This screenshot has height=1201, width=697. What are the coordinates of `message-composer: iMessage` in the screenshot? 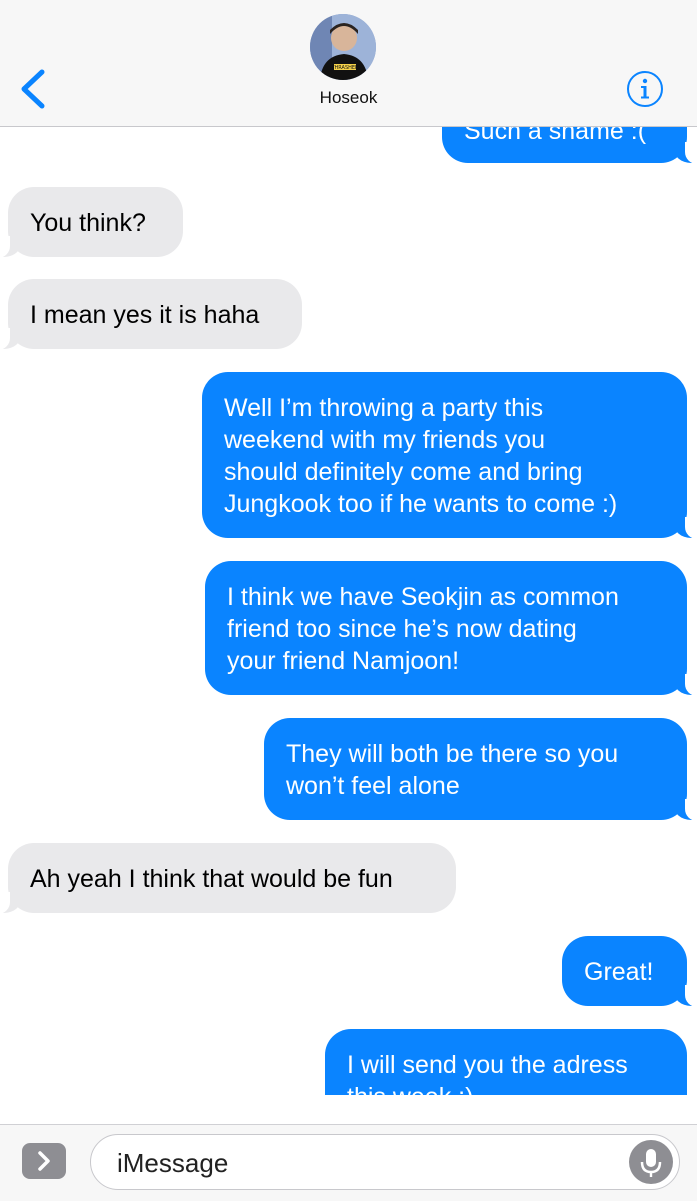 It's located at (348, 1162).